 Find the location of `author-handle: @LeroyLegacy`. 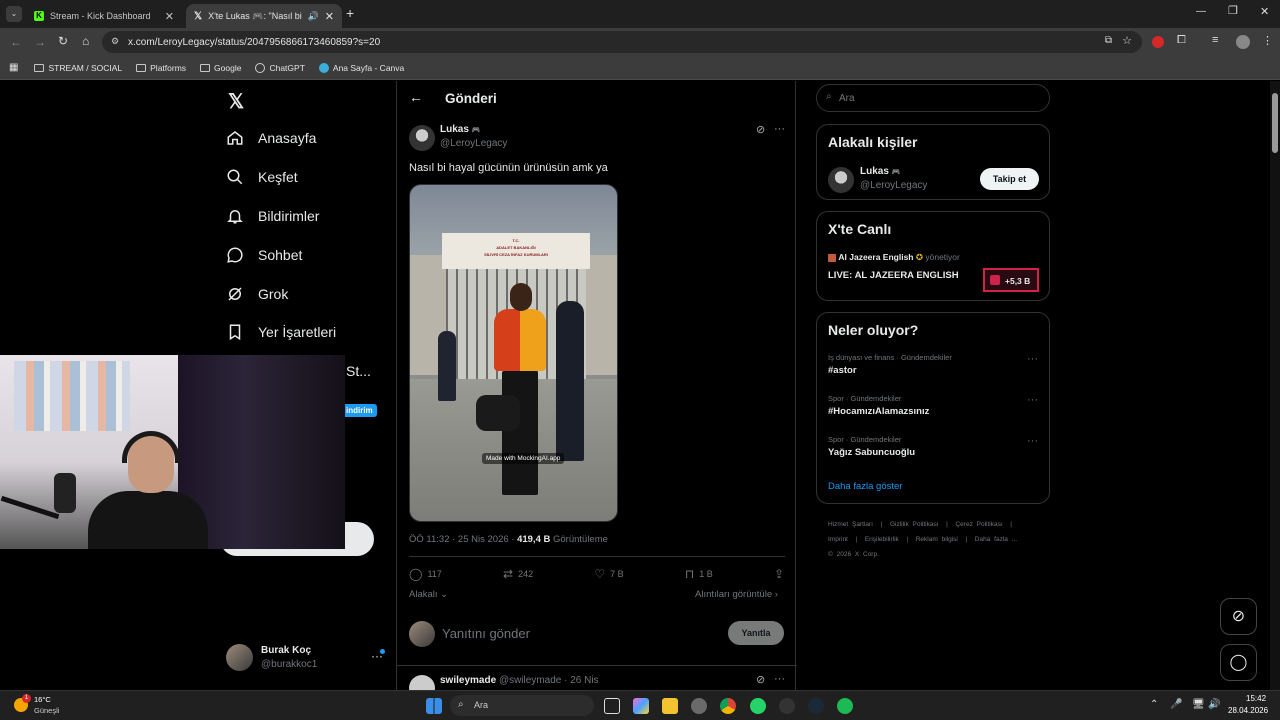

author-handle: @LeroyLegacy is located at coordinates (473, 143).